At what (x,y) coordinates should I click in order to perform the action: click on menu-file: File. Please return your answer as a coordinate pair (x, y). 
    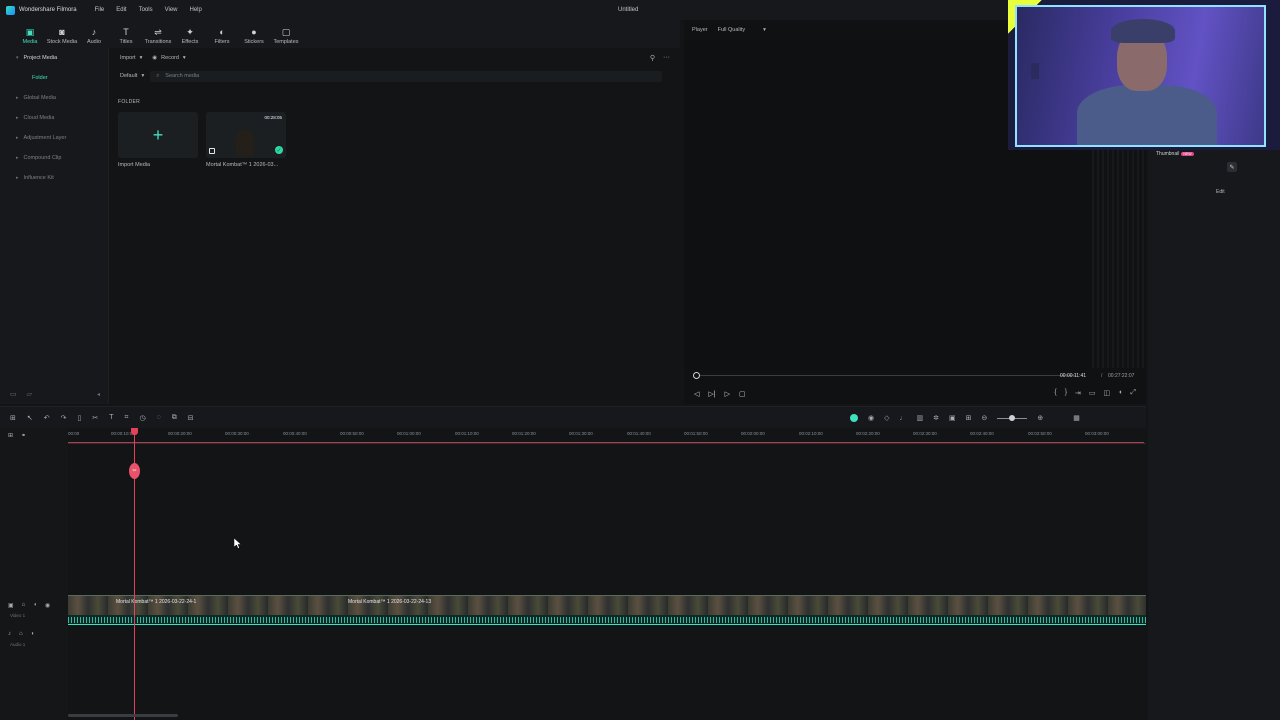
    Looking at the image, I should click on (100, 10).